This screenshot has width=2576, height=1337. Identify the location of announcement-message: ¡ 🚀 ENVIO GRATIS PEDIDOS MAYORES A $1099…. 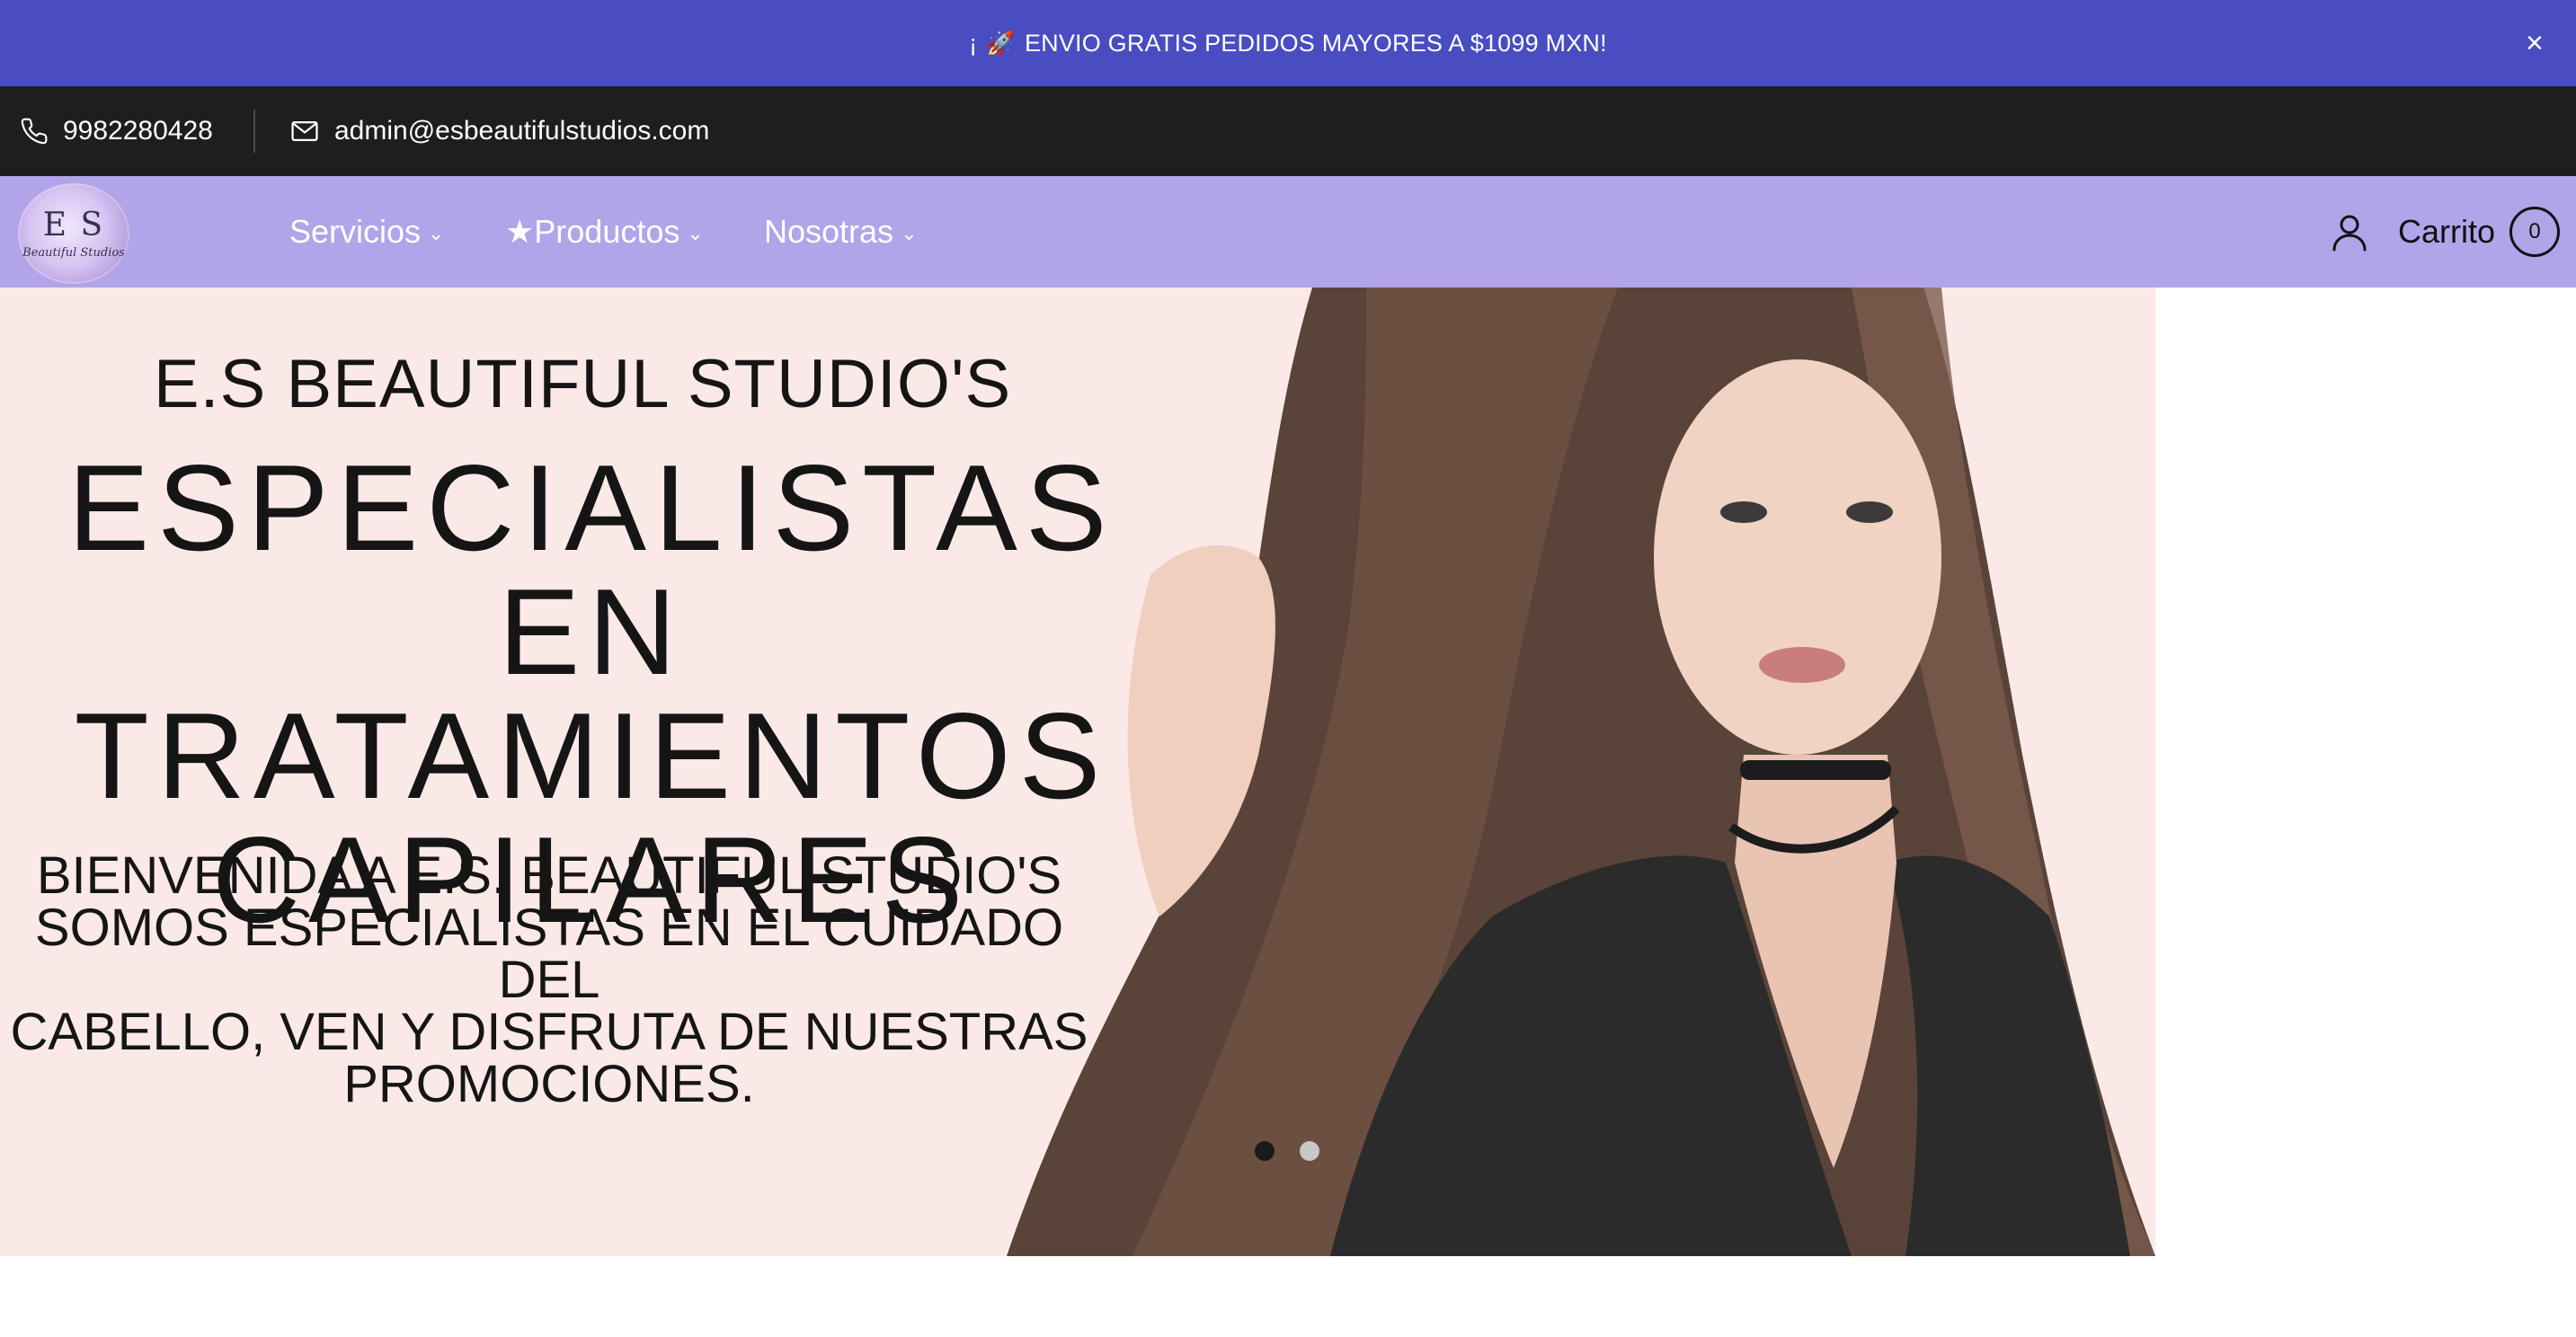
(1288, 44).